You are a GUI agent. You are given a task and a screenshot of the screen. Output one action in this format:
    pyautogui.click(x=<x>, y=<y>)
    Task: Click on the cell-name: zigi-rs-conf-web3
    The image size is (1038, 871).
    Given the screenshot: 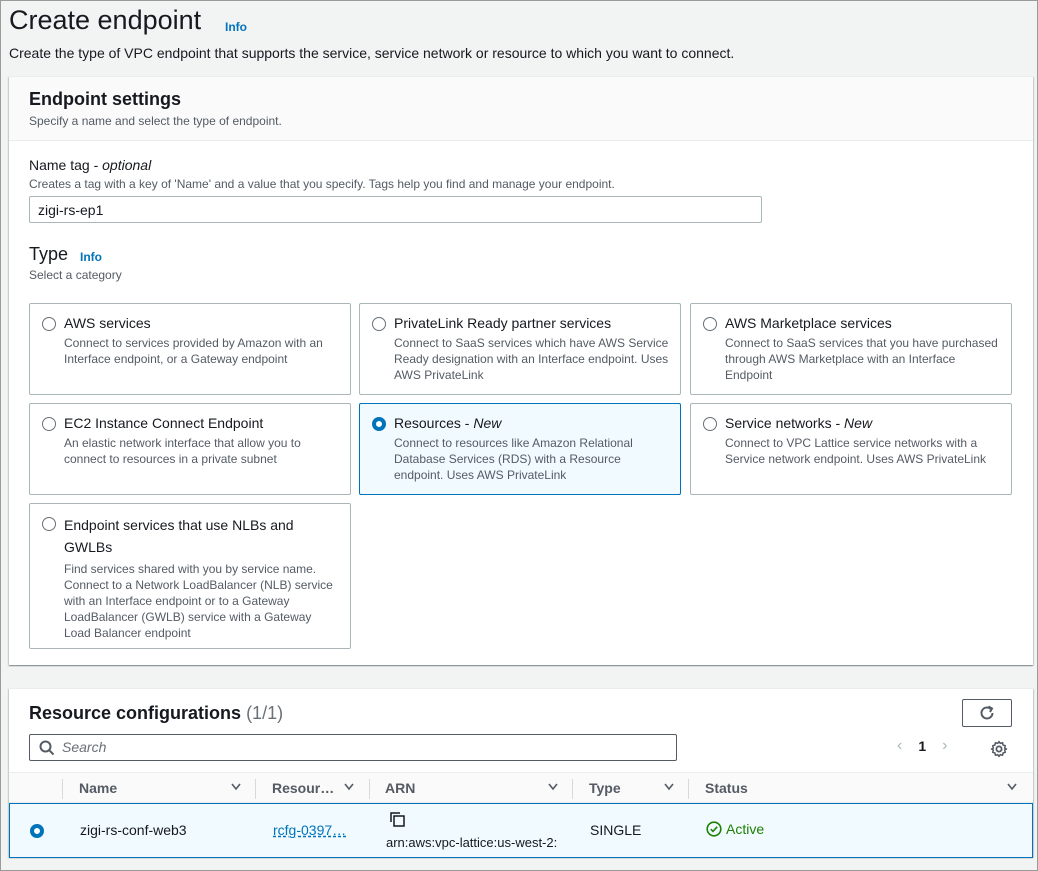 What is the action you would take?
    pyautogui.click(x=133, y=830)
    